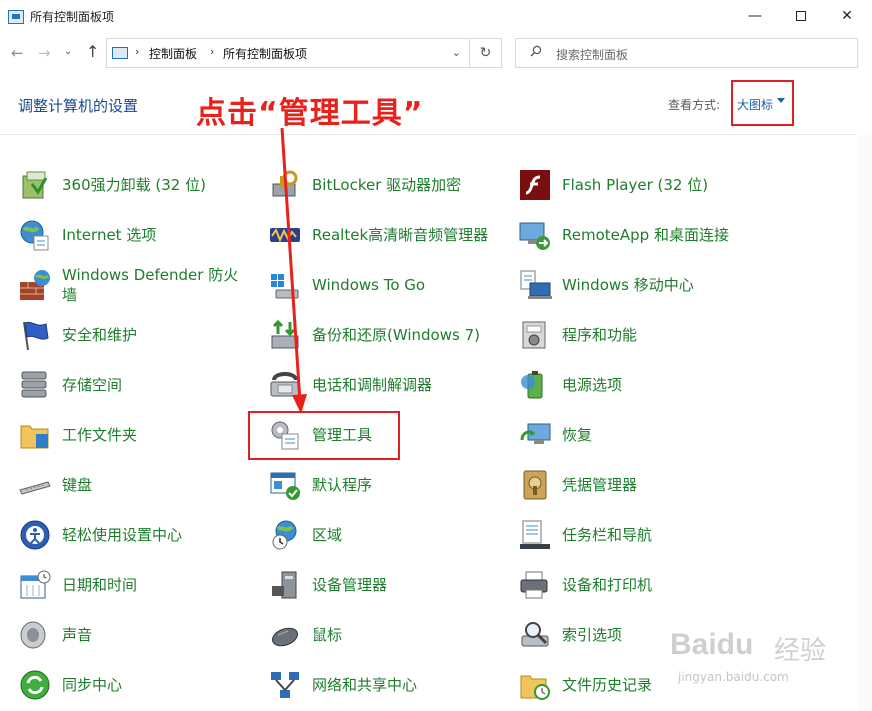 The width and height of the screenshot is (872, 711). What do you see at coordinates (285, 384) in the screenshot?
I see `phone-modem-icon` at bounding box center [285, 384].